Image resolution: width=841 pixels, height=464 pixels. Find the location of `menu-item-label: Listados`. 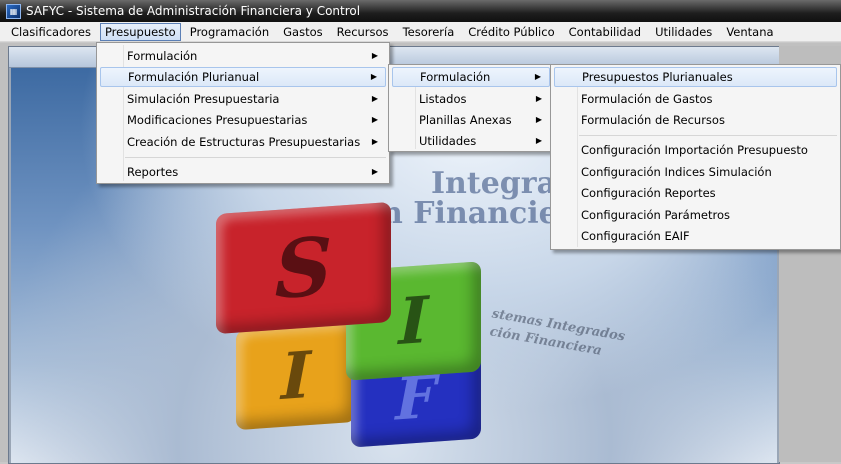

menu-item-label: Listados is located at coordinates (443, 99).